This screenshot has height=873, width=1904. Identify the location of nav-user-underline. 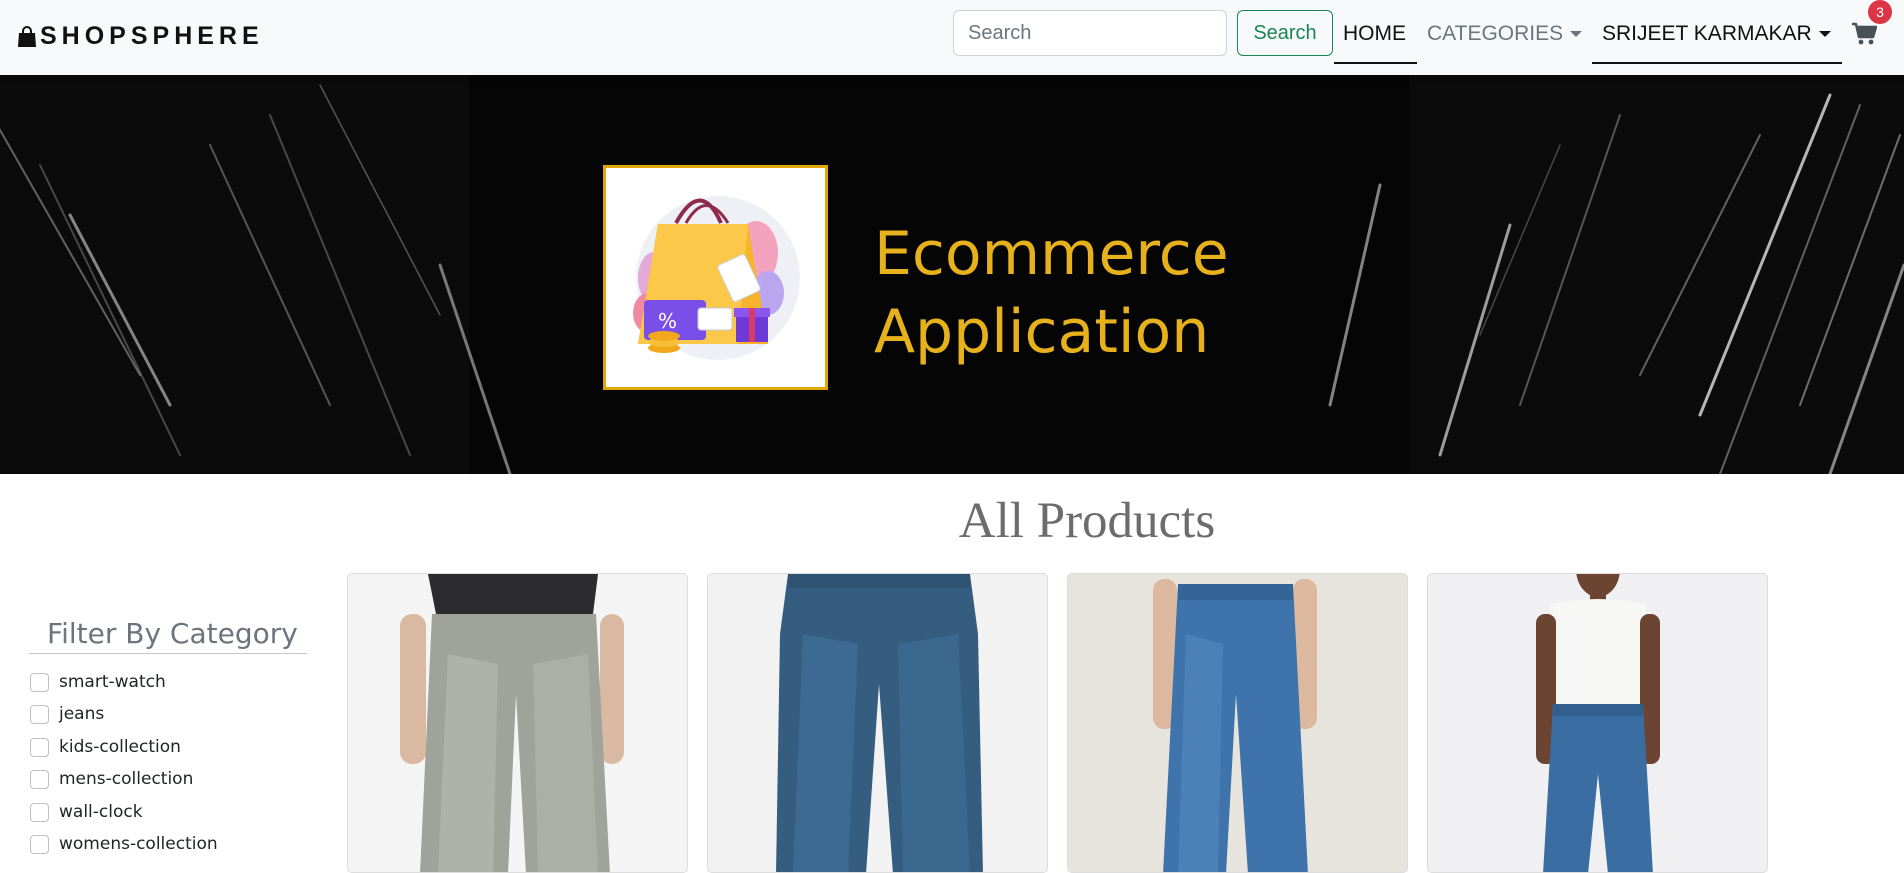
(1717, 63).